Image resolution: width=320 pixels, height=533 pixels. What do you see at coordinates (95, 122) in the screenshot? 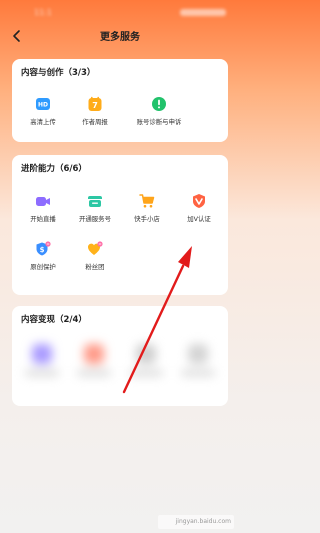
I see `service-label: 作者周报` at bounding box center [95, 122].